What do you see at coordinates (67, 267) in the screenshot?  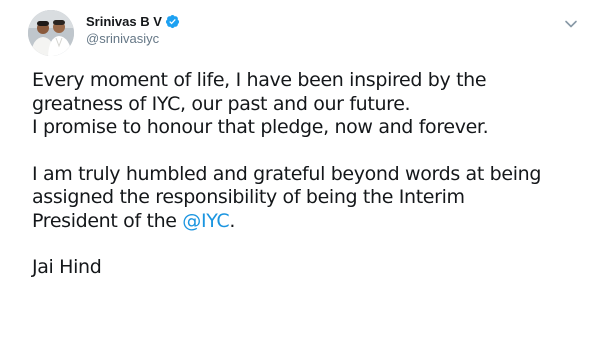 I see `tweet-line: Jai Hind` at bounding box center [67, 267].